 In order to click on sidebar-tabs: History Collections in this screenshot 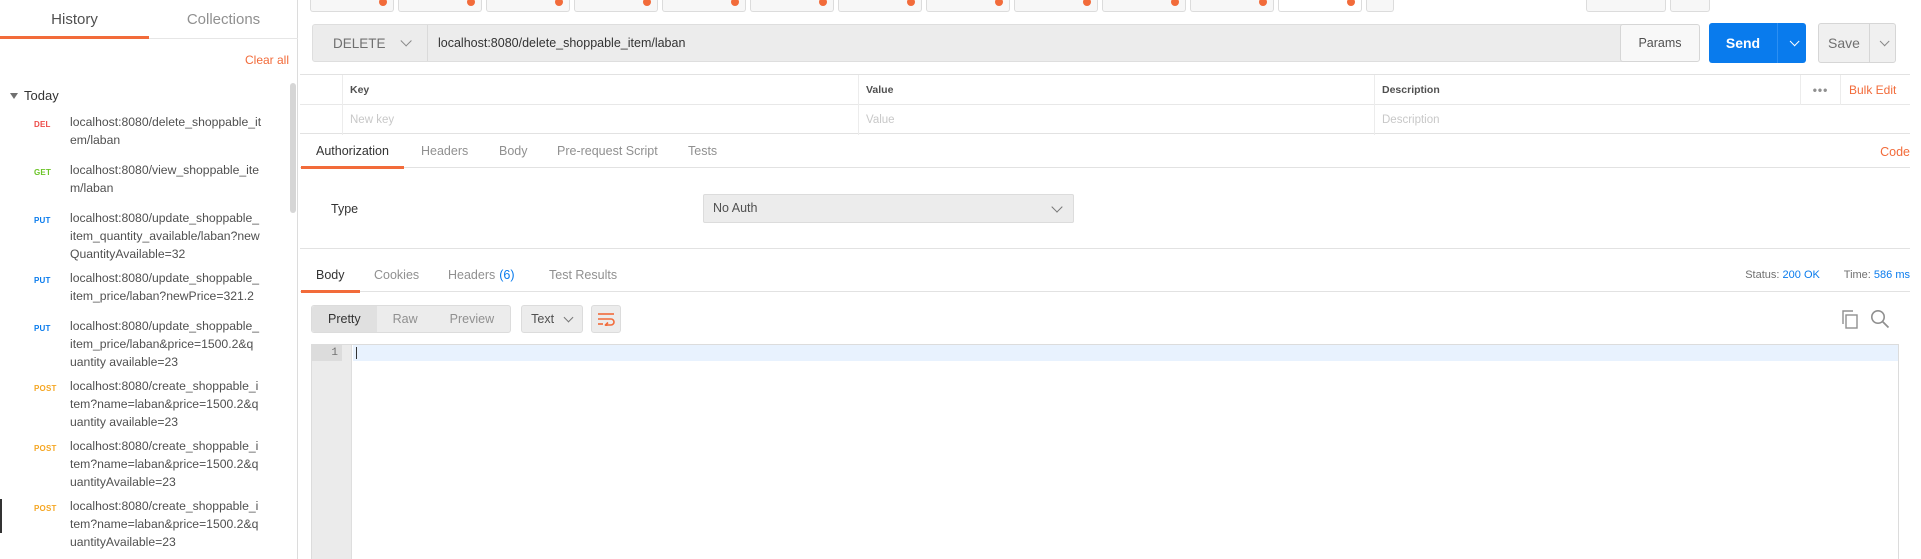, I will do `click(149, 19)`.